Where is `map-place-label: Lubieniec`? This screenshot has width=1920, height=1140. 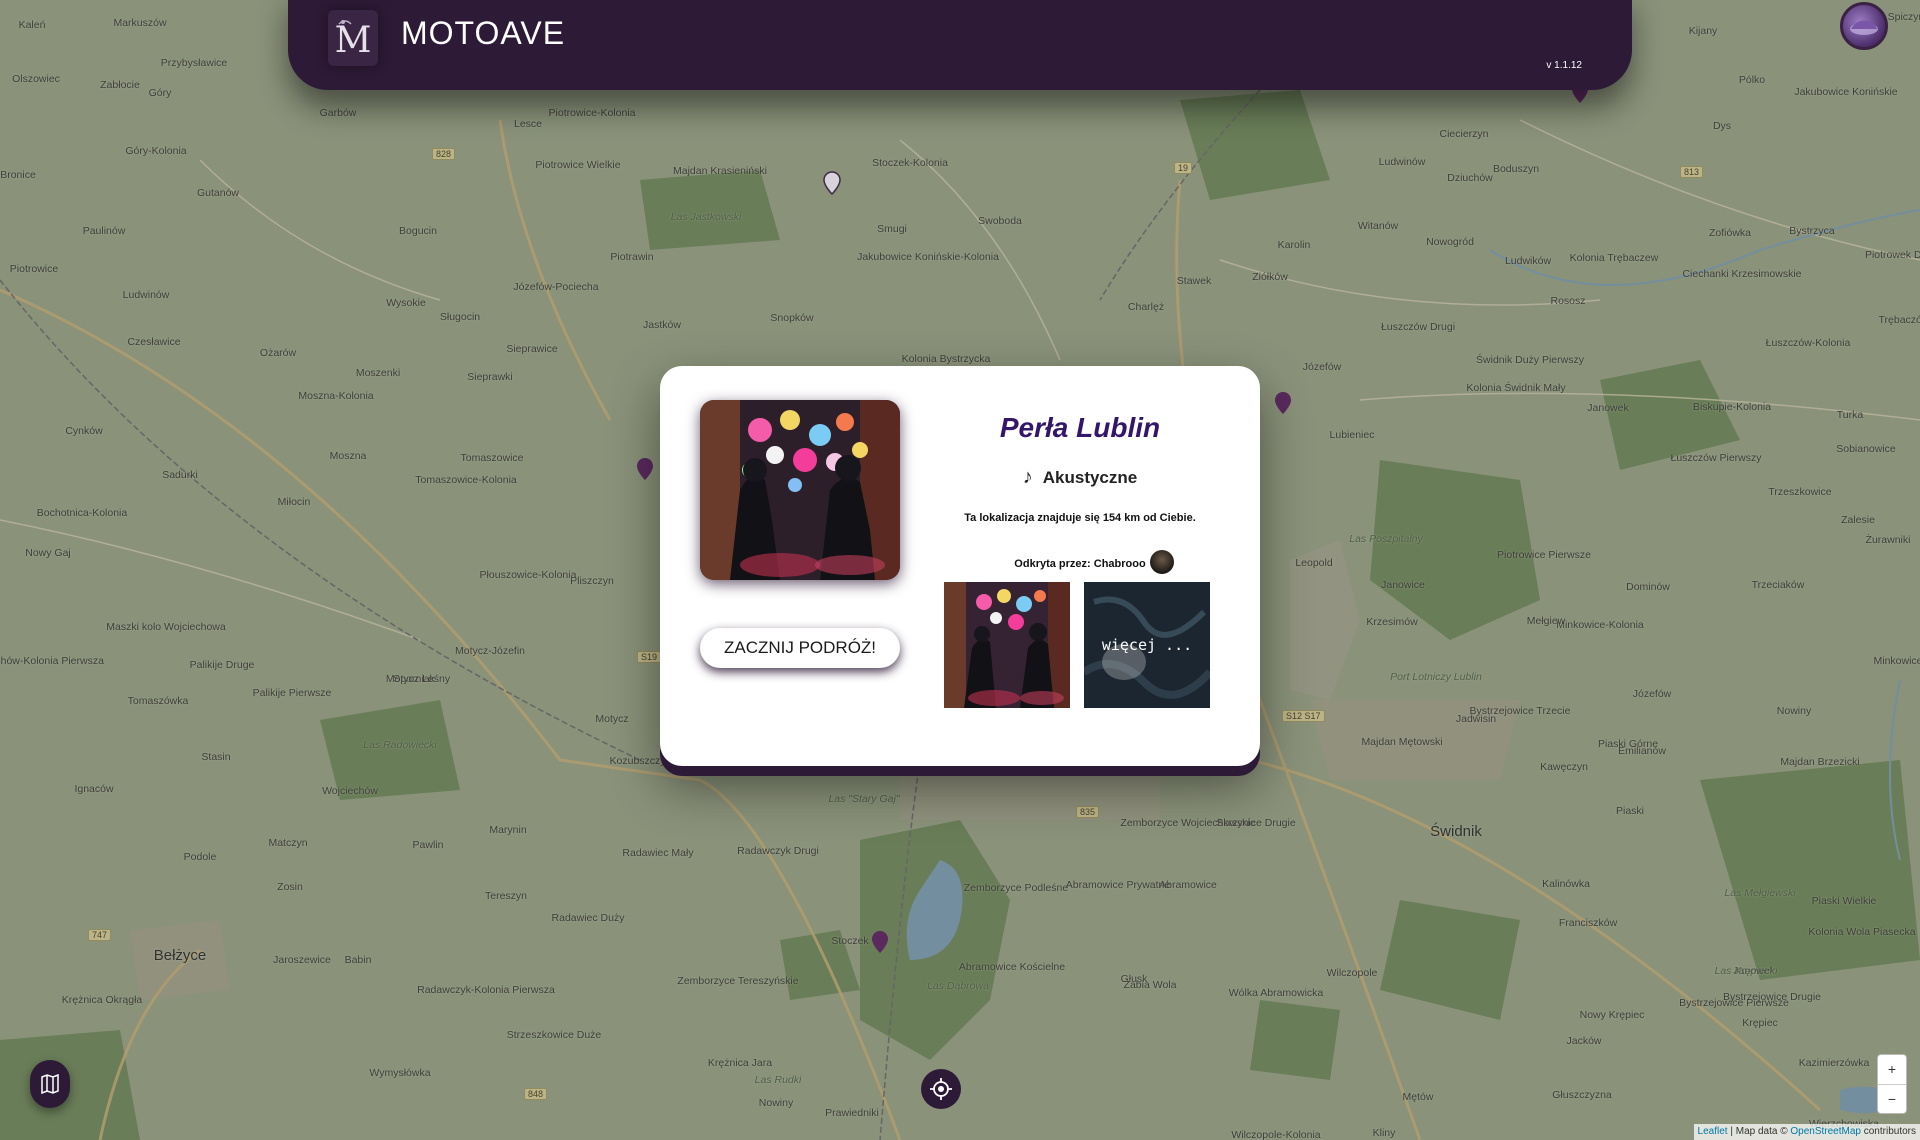 map-place-label: Lubieniec is located at coordinates (1352, 435).